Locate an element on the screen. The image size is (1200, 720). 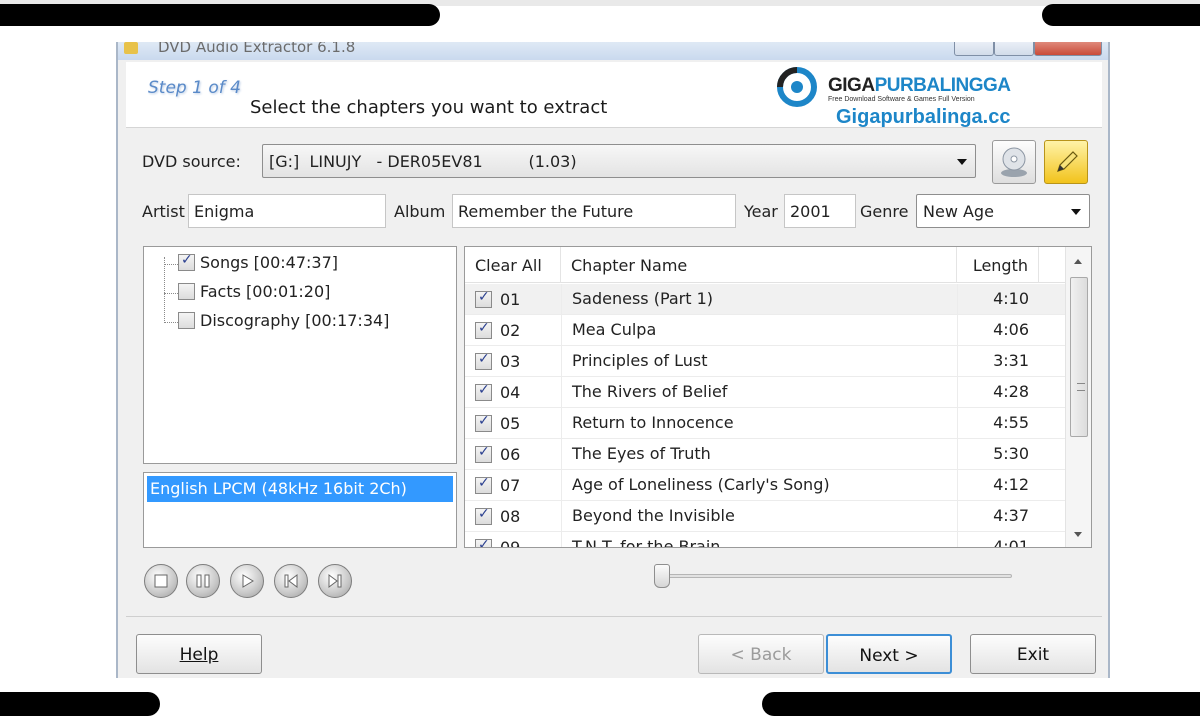
table-row: 04 The Rivers of Belief4:28 is located at coordinates (765, 392).